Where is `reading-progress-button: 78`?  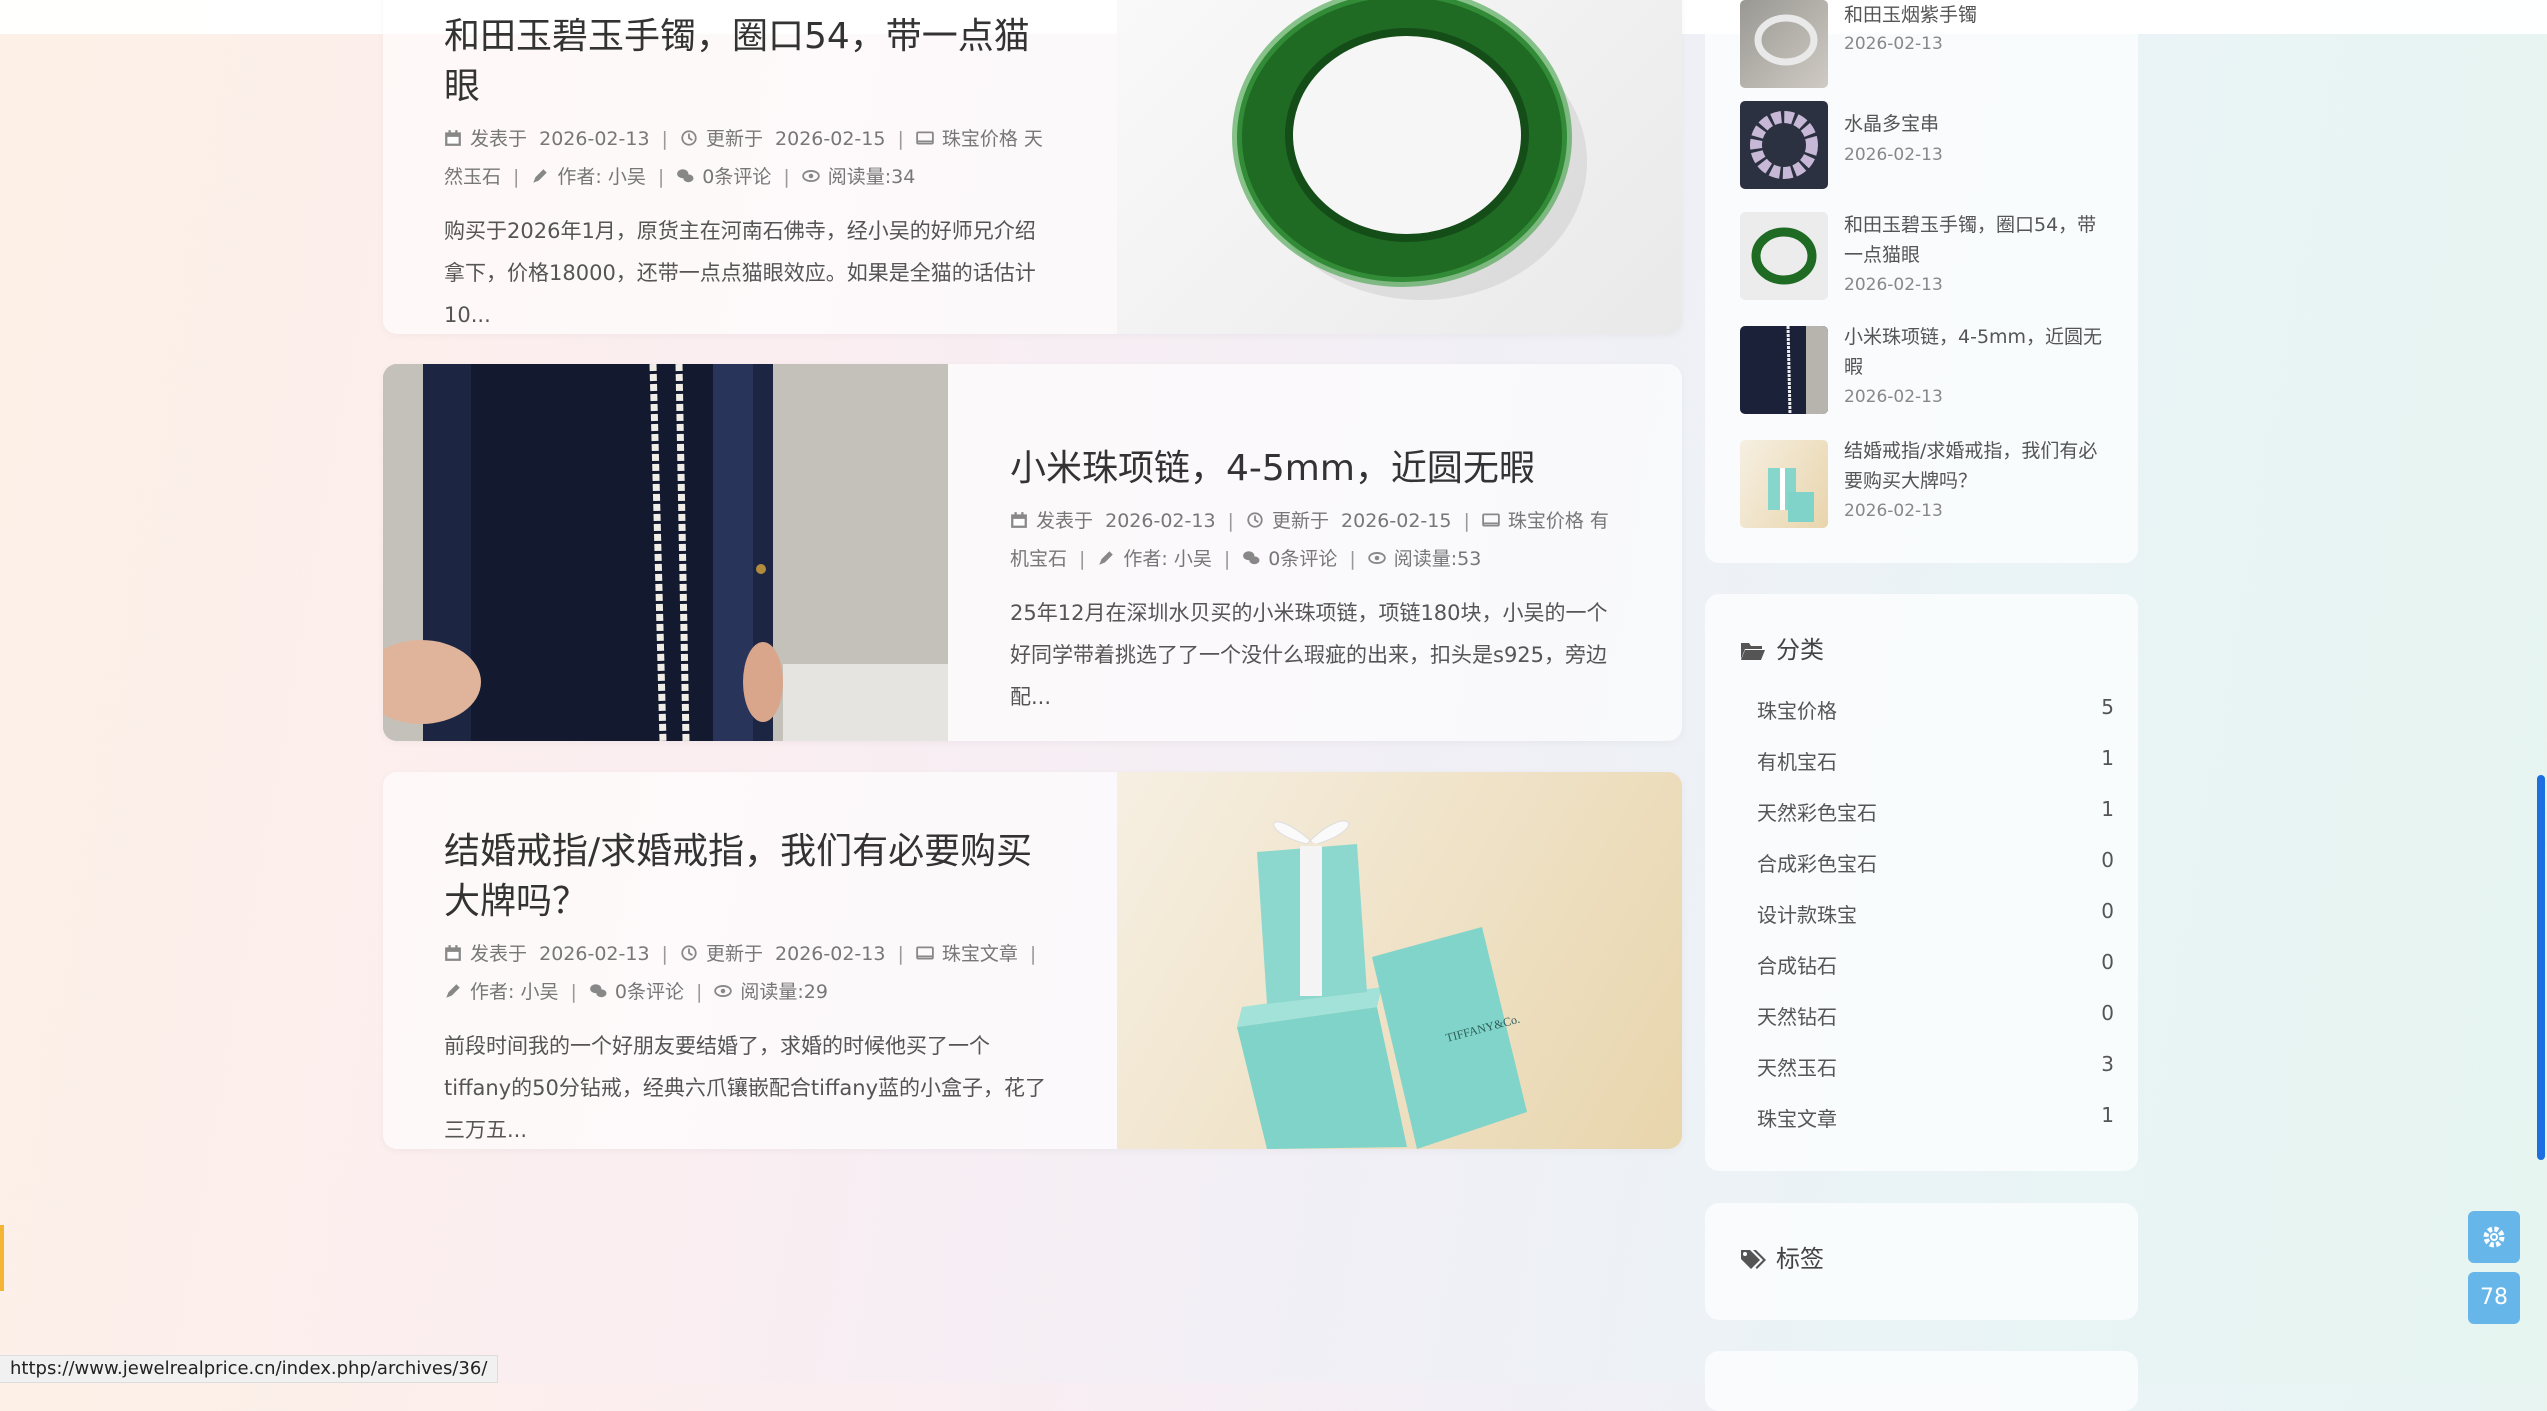 reading-progress-button: 78 is located at coordinates (2494, 1298).